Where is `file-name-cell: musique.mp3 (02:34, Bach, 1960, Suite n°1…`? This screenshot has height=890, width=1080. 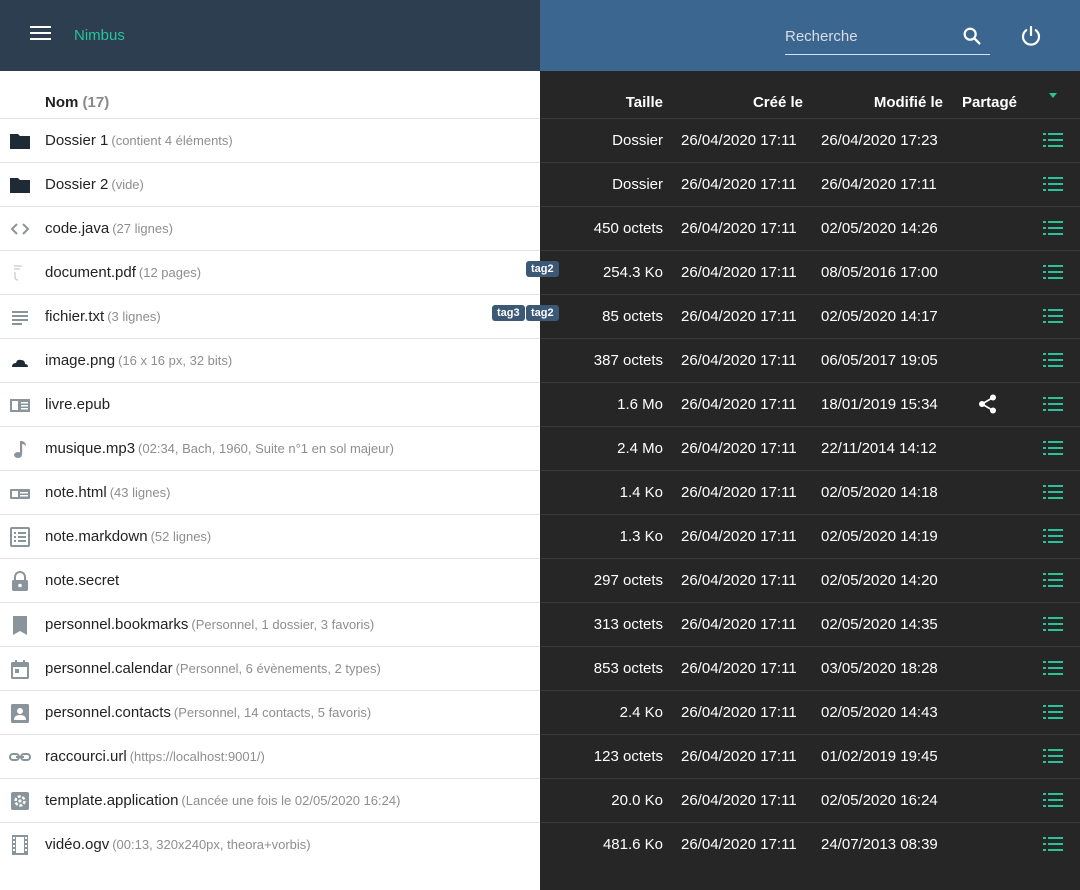 file-name-cell: musique.mp3 (02:34, Bach, 1960, Suite n°1… is located at coordinates (219, 448).